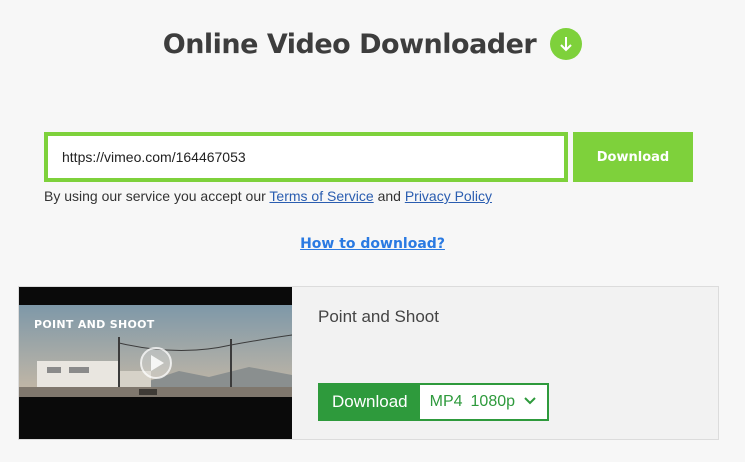 This screenshot has height=462, width=745. Describe the element at coordinates (349, 44) in the screenshot. I see `page-title: Online Video Downloader` at that location.